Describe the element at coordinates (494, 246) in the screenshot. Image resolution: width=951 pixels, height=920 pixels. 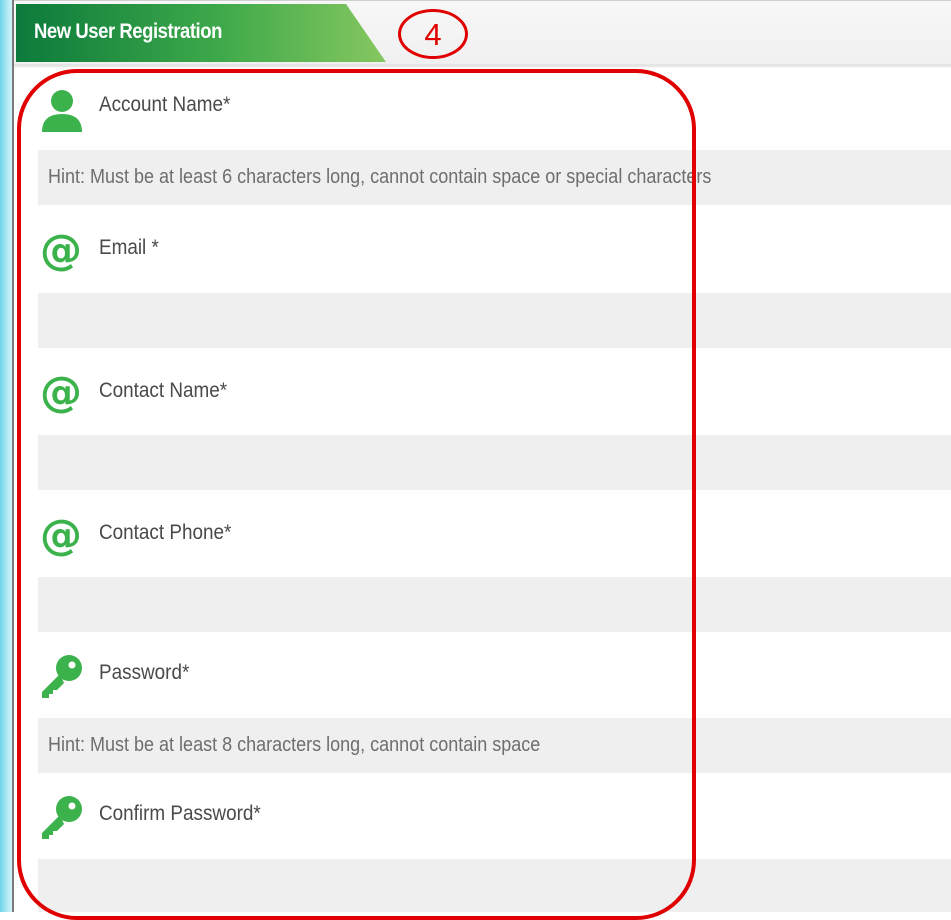
I see `email-label-row: @ Email *` at that location.